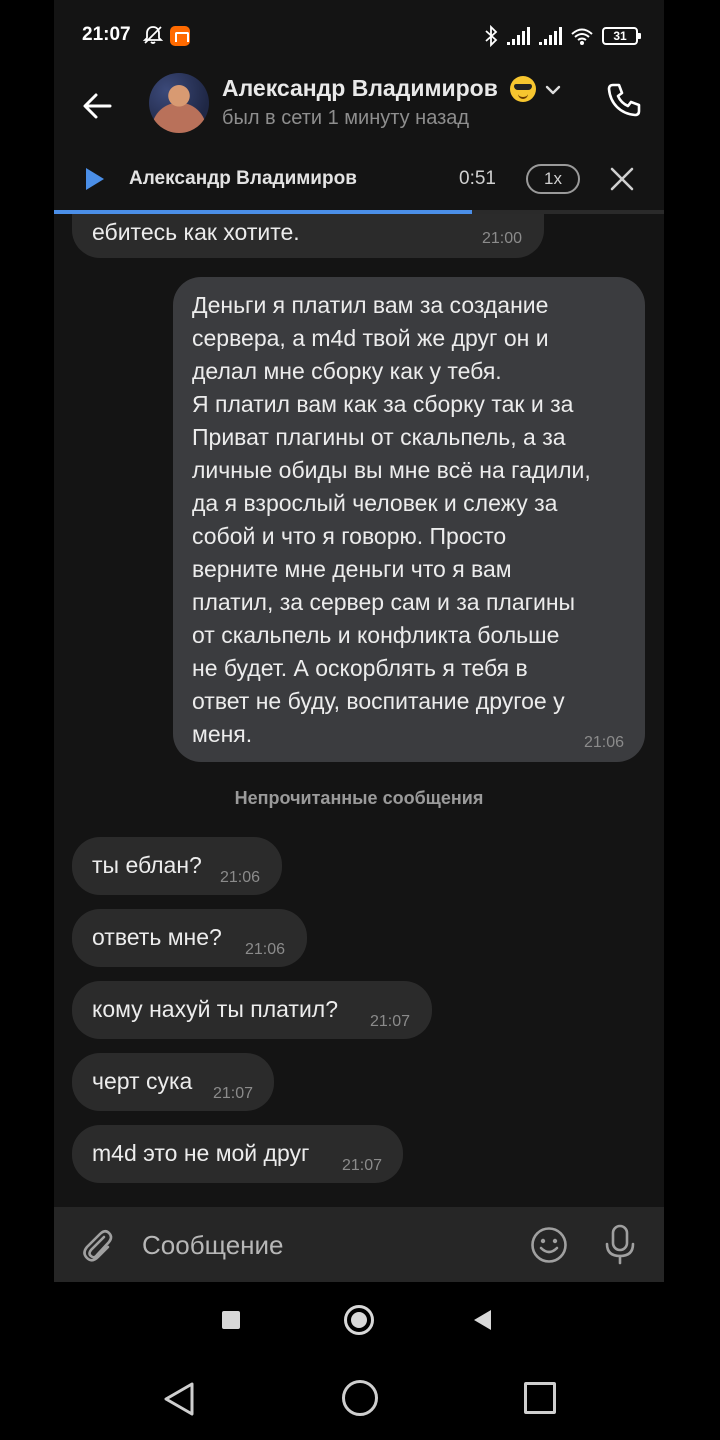  What do you see at coordinates (157, 937) in the screenshot?
I see `message-text: ответь мне?` at bounding box center [157, 937].